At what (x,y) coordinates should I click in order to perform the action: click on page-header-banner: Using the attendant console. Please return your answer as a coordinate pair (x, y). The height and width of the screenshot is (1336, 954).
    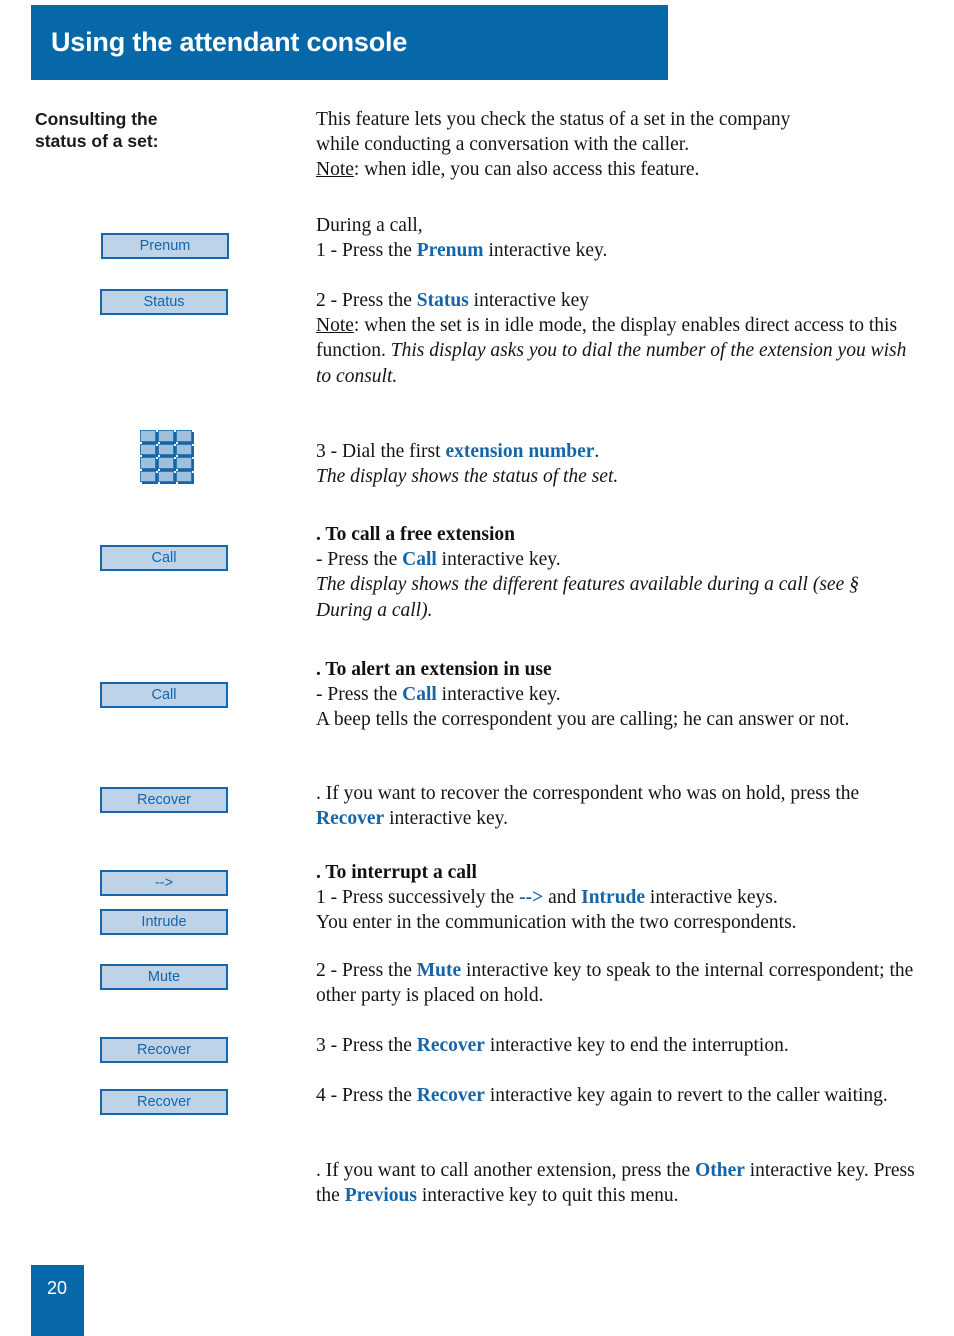
    Looking at the image, I should click on (349, 42).